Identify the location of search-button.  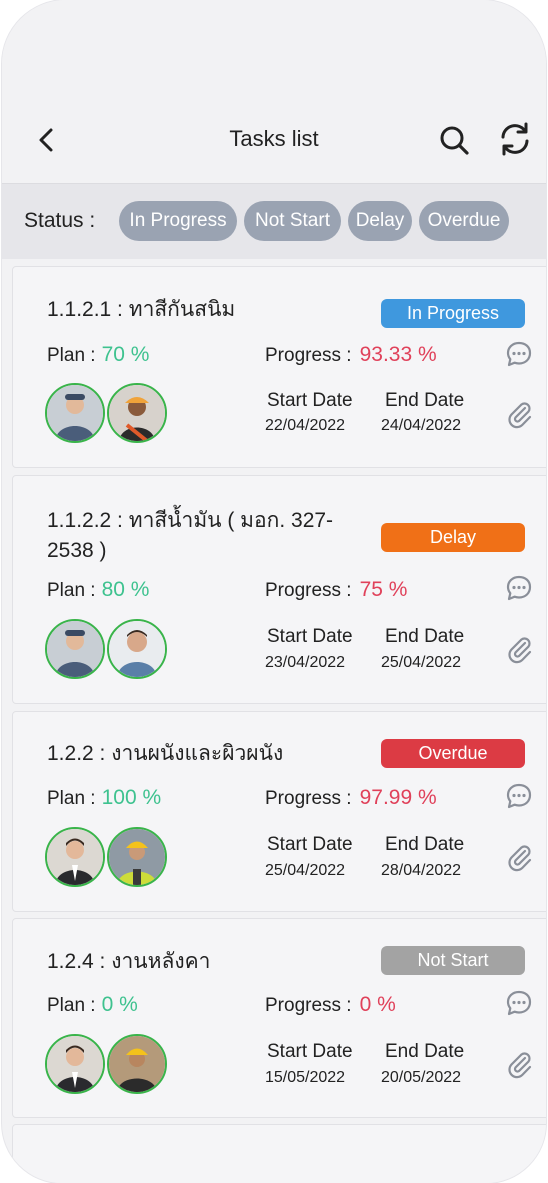
(454, 140).